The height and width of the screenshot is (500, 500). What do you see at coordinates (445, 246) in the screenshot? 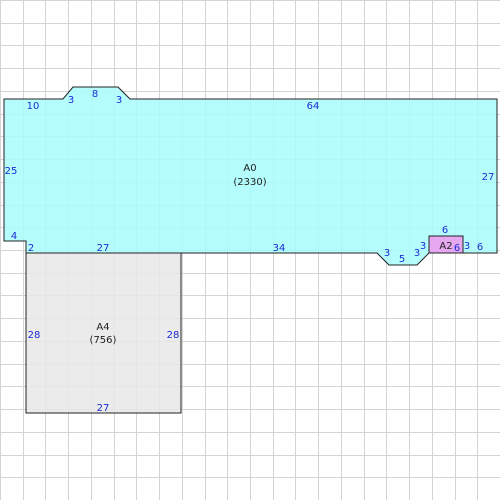
I see `room-A2-name: A2` at bounding box center [445, 246].